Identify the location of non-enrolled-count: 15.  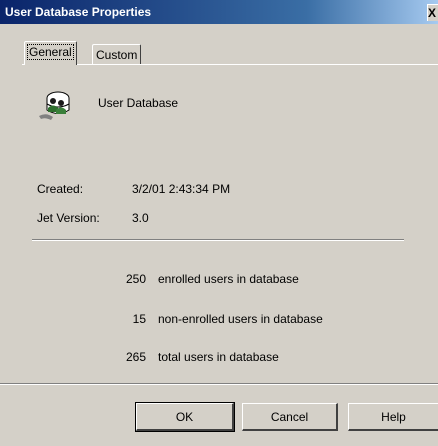
(139, 319).